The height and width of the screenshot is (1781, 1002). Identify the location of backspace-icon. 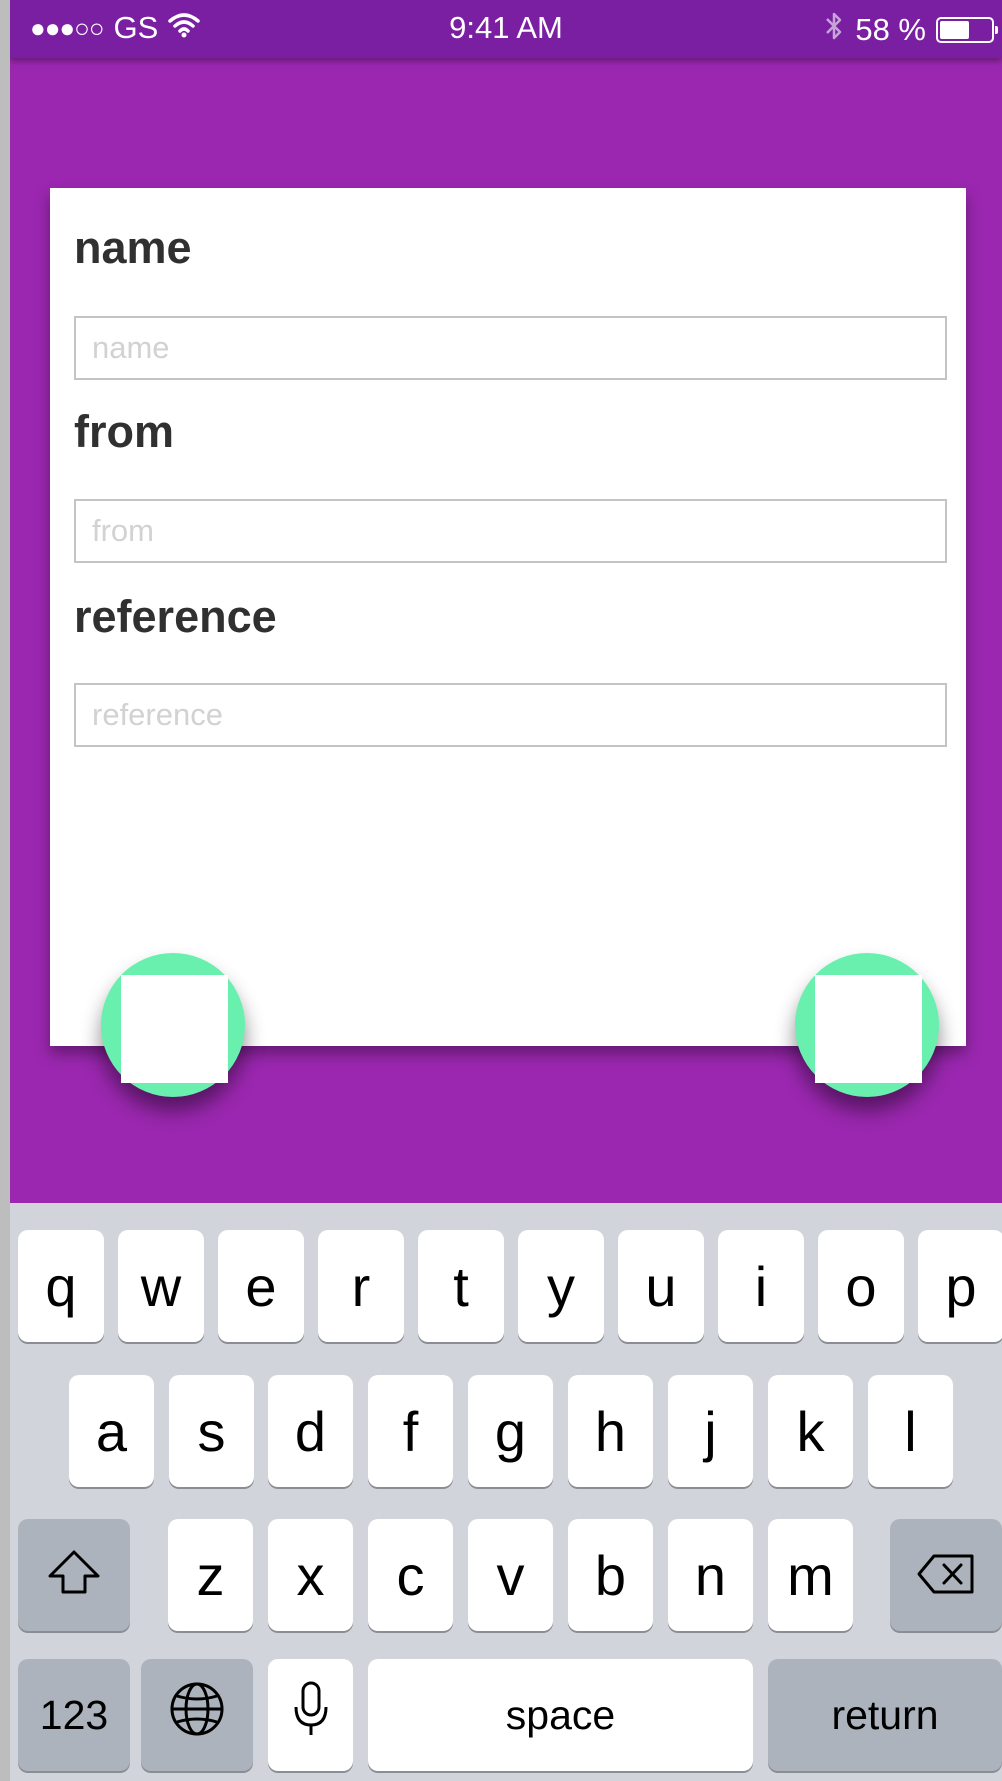
(946, 1575).